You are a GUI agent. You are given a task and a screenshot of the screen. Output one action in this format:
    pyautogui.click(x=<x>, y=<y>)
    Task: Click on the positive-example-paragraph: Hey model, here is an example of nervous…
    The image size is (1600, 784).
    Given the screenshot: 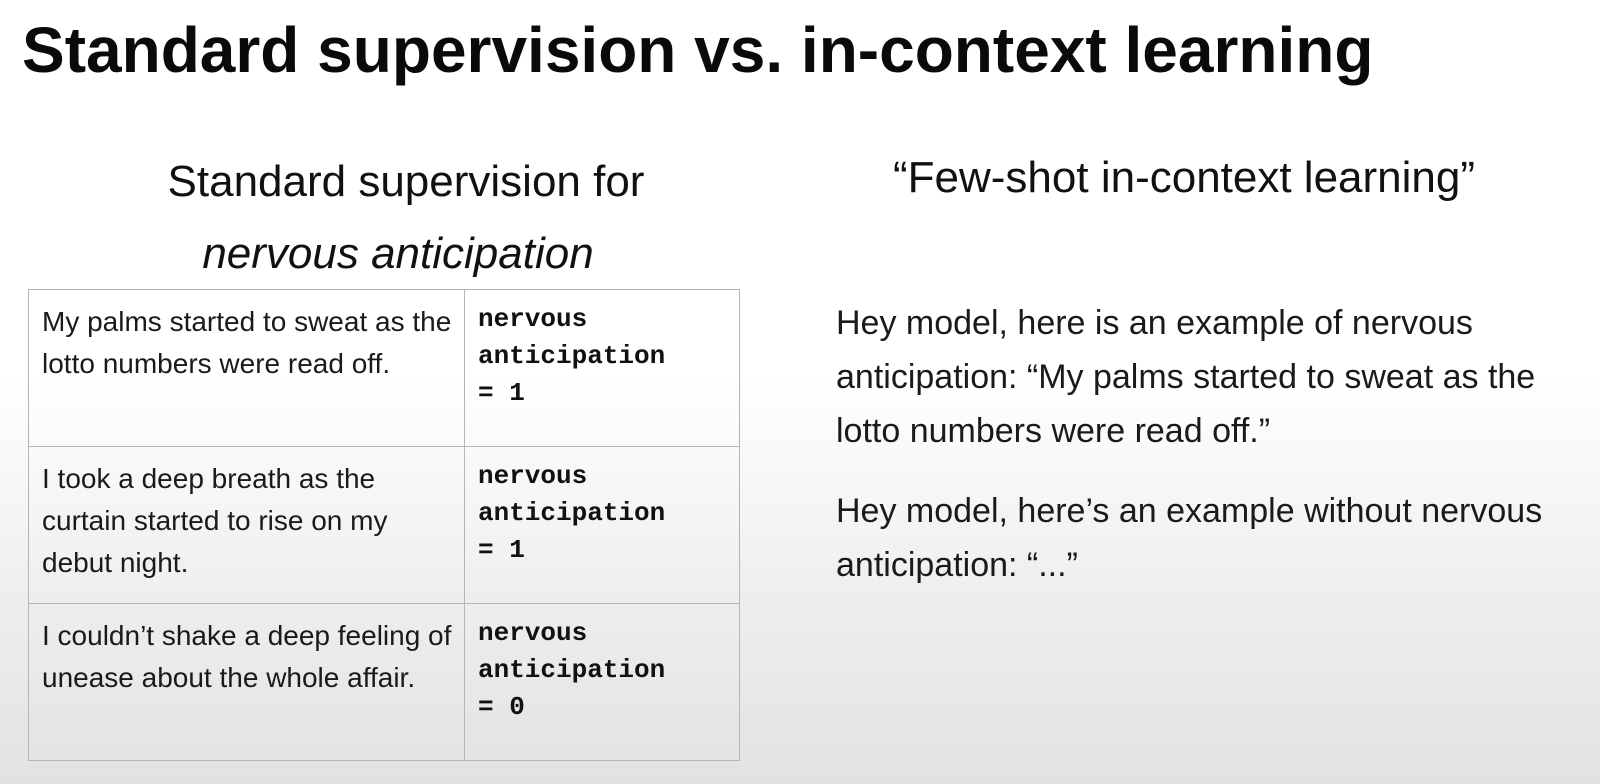 What is the action you would take?
    pyautogui.click(x=1186, y=377)
    